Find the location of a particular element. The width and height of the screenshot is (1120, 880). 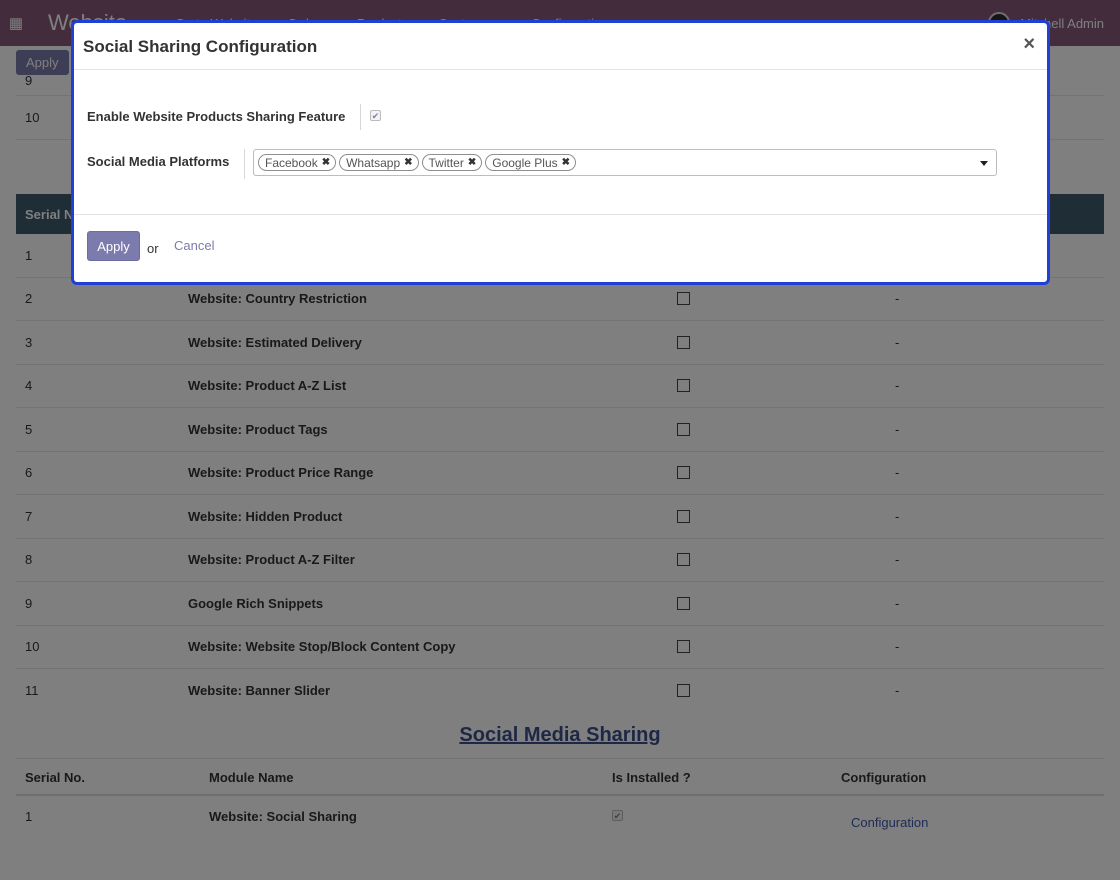

tag-label: Twitter is located at coordinates (446, 162).